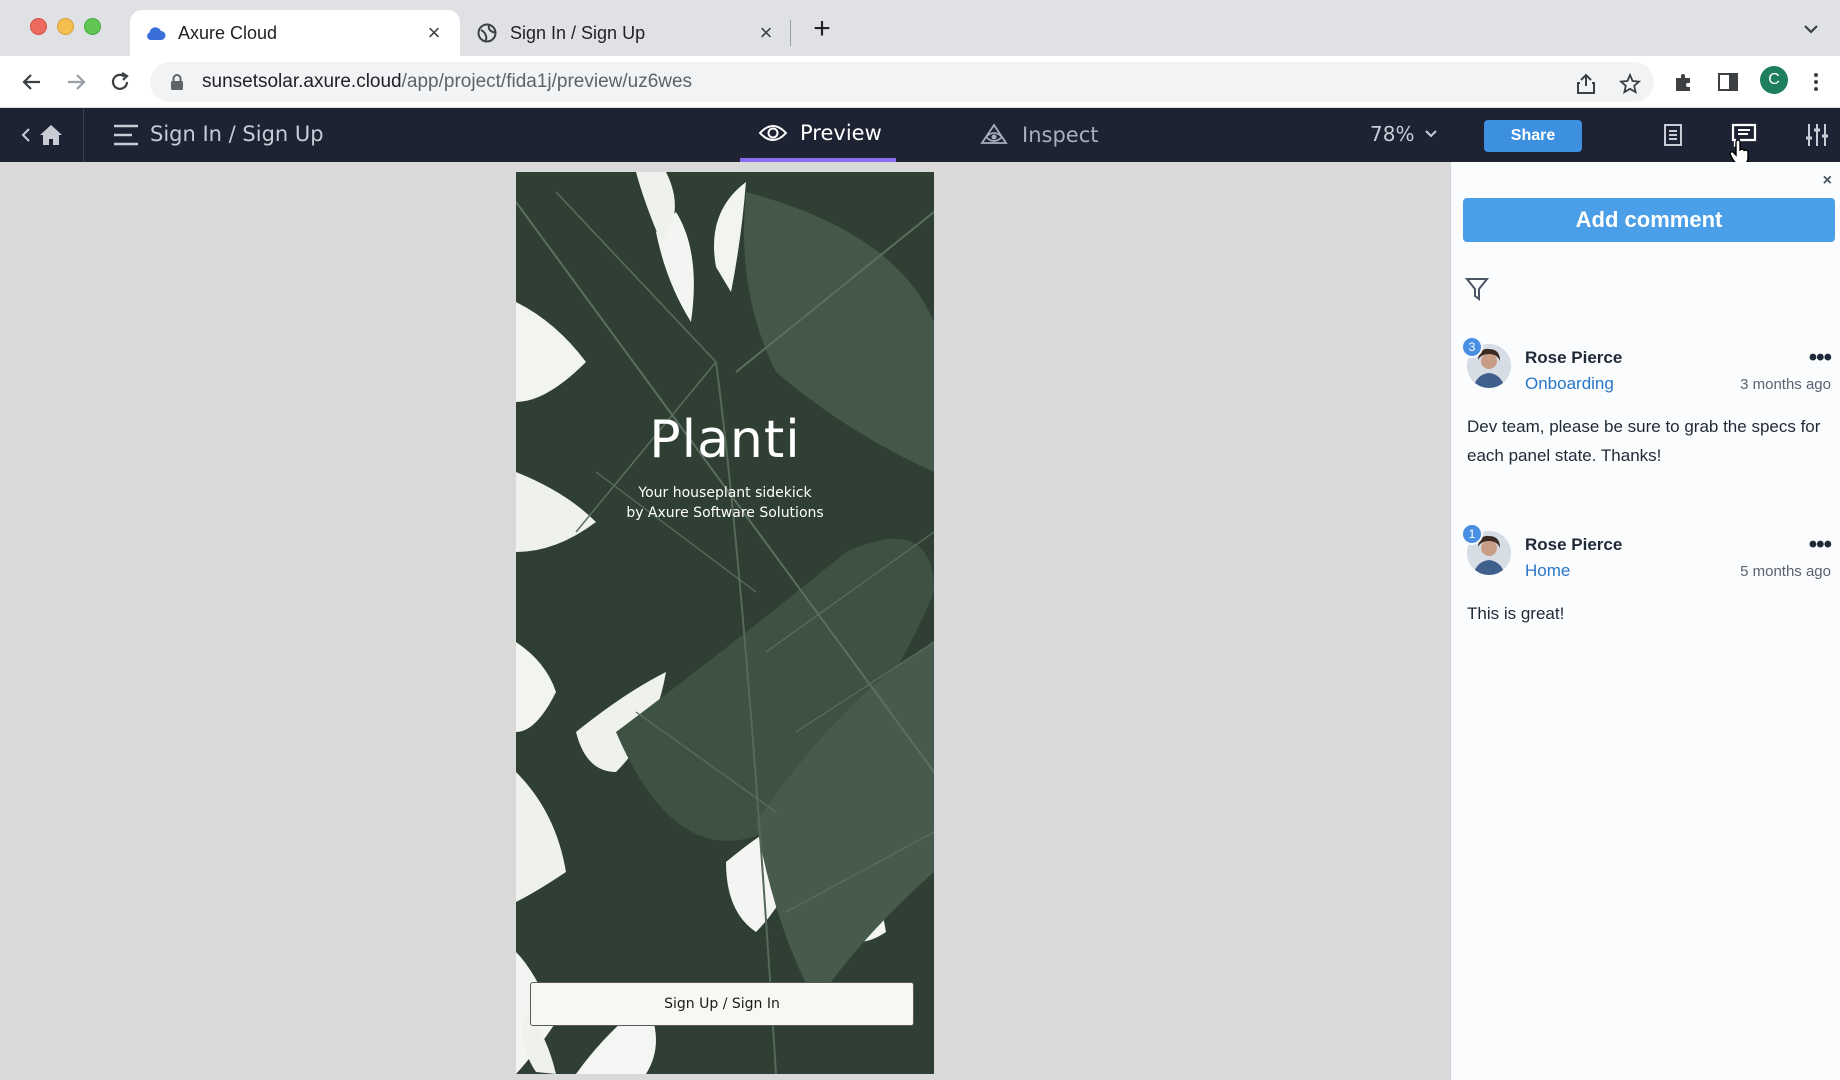 Image resolution: width=1840 pixels, height=1080 pixels. What do you see at coordinates (1811, 29) in the screenshot?
I see `tab-search-chevron-icon` at bounding box center [1811, 29].